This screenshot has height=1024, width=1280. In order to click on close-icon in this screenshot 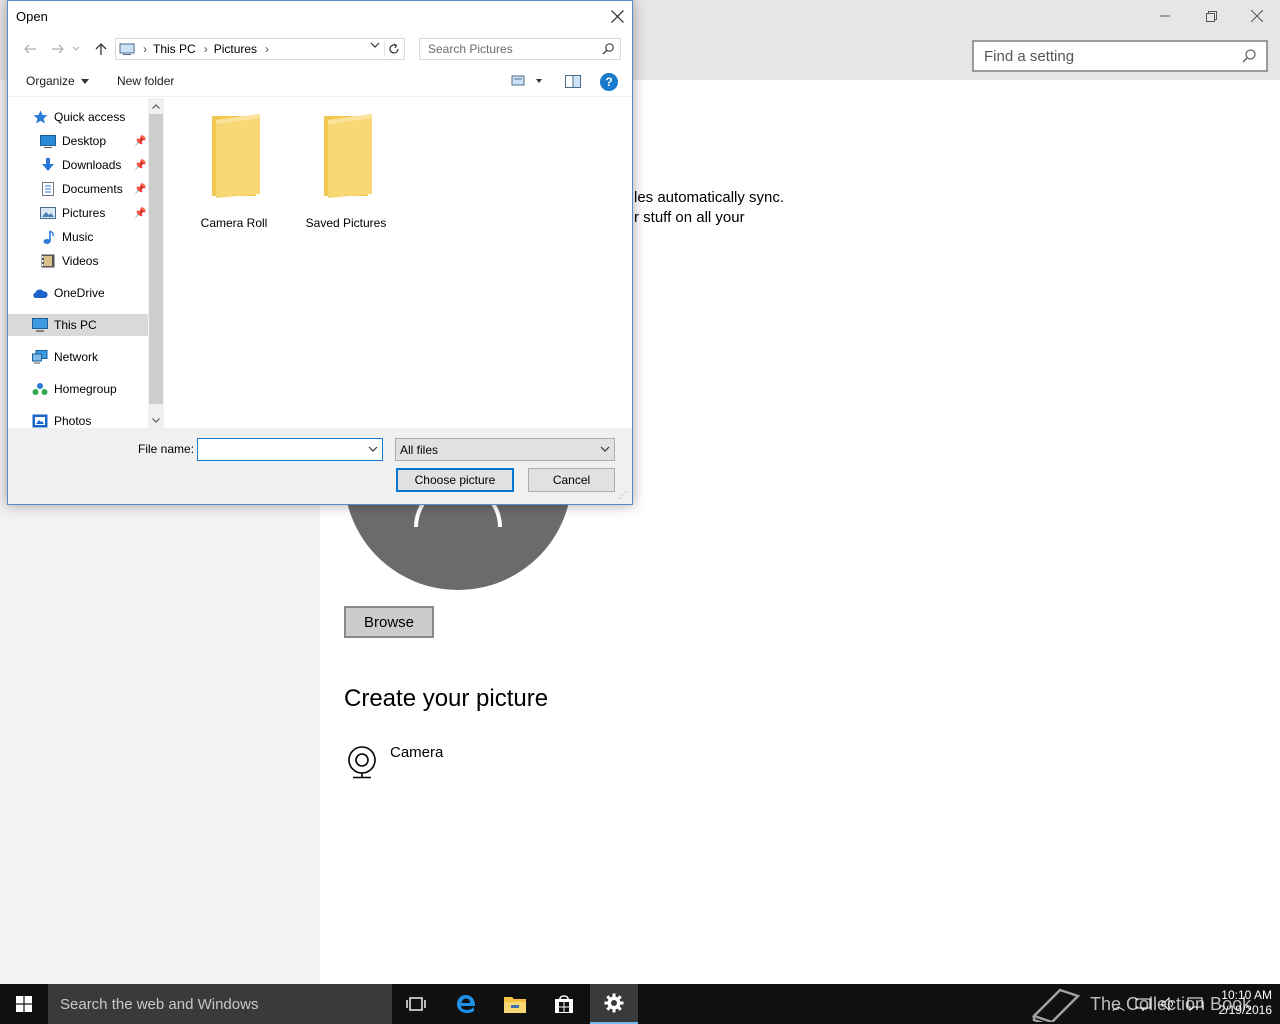, I will do `click(1257, 16)`.